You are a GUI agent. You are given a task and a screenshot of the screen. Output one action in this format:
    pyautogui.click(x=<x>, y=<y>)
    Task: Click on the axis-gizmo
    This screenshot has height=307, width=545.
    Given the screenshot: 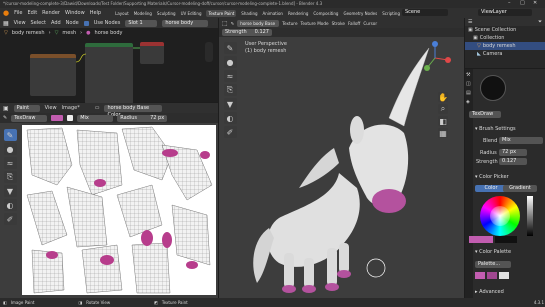 What is the action you would take?
    pyautogui.click(x=435, y=58)
    